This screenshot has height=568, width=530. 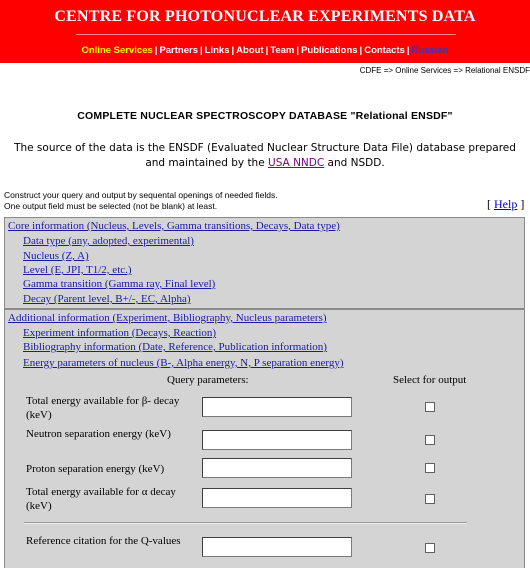 I want to click on source-text-end: and NSDD., so click(x=354, y=163).